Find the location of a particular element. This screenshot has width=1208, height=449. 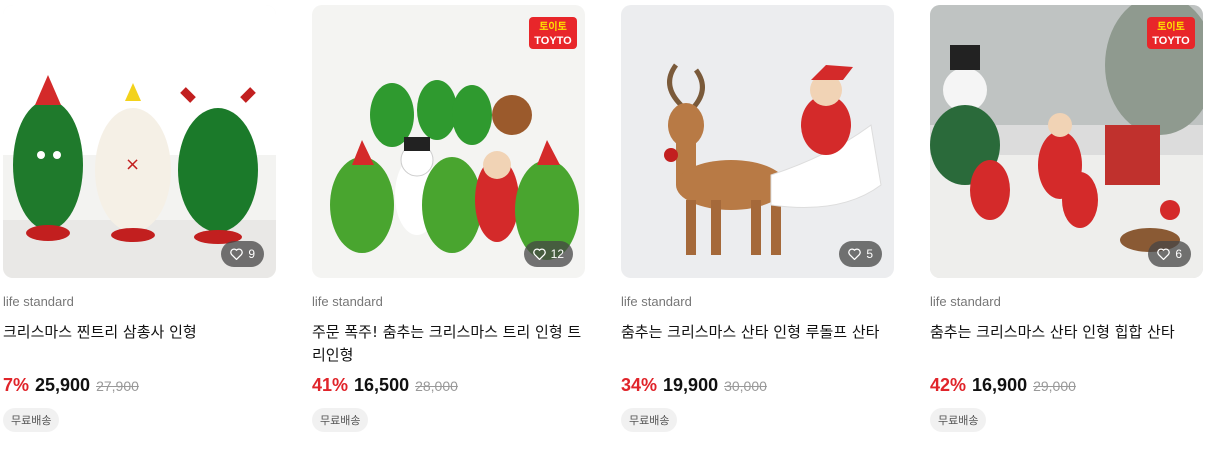

like-count: 9 is located at coordinates (251, 254).